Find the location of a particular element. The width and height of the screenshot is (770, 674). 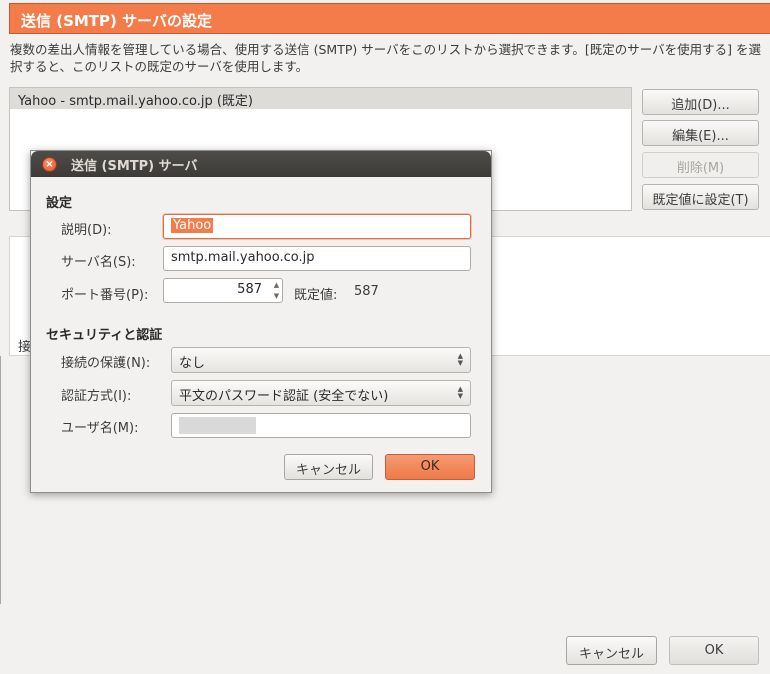

spin-down-icon: ▼ is located at coordinates (276, 296).